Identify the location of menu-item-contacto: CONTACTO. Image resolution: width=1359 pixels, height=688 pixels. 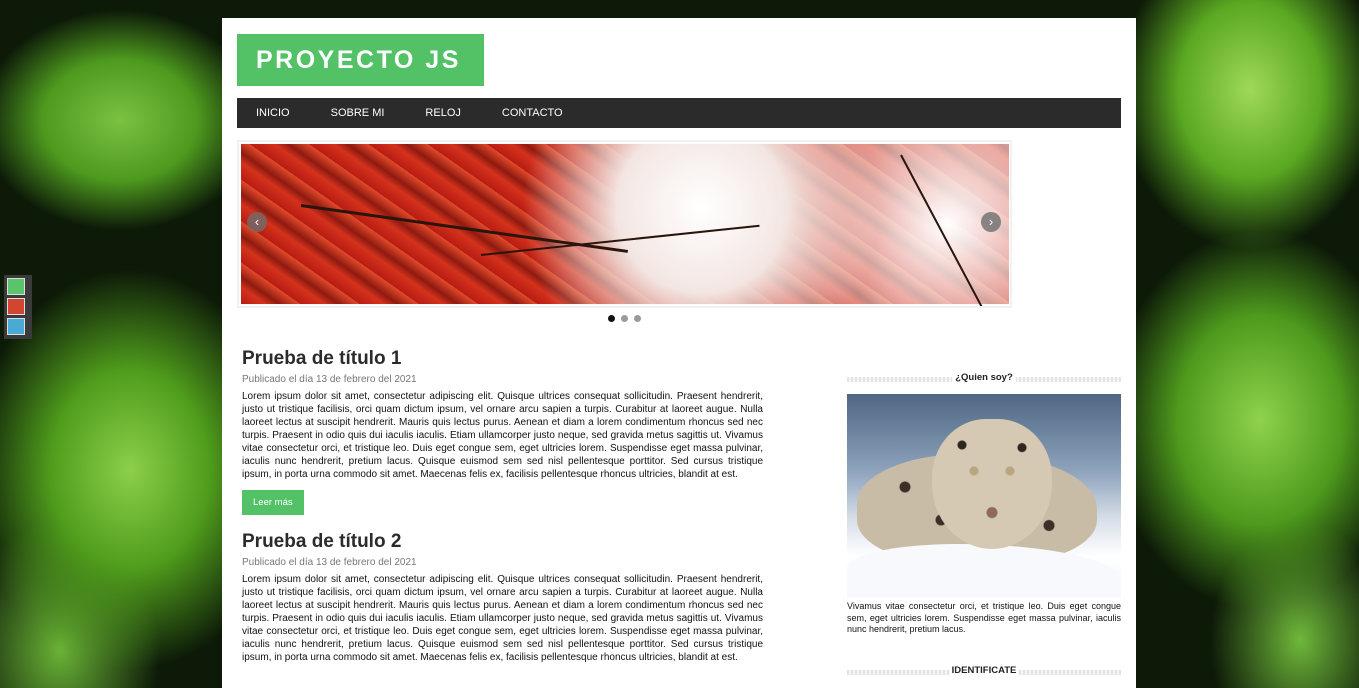
(532, 113).